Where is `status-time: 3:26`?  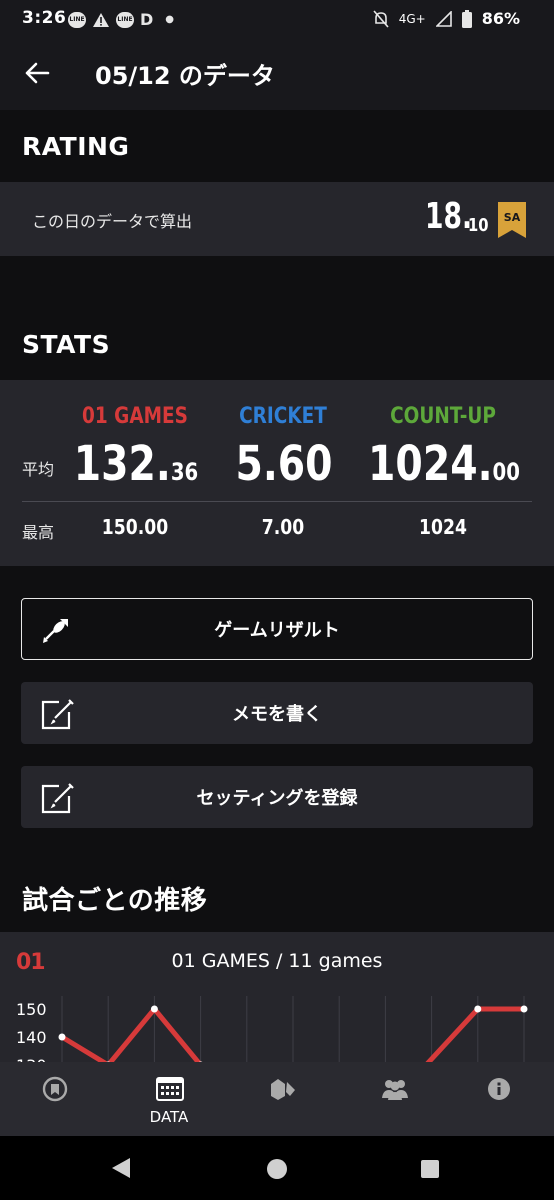
status-time: 3:26 is located at coordinates (44, 18).